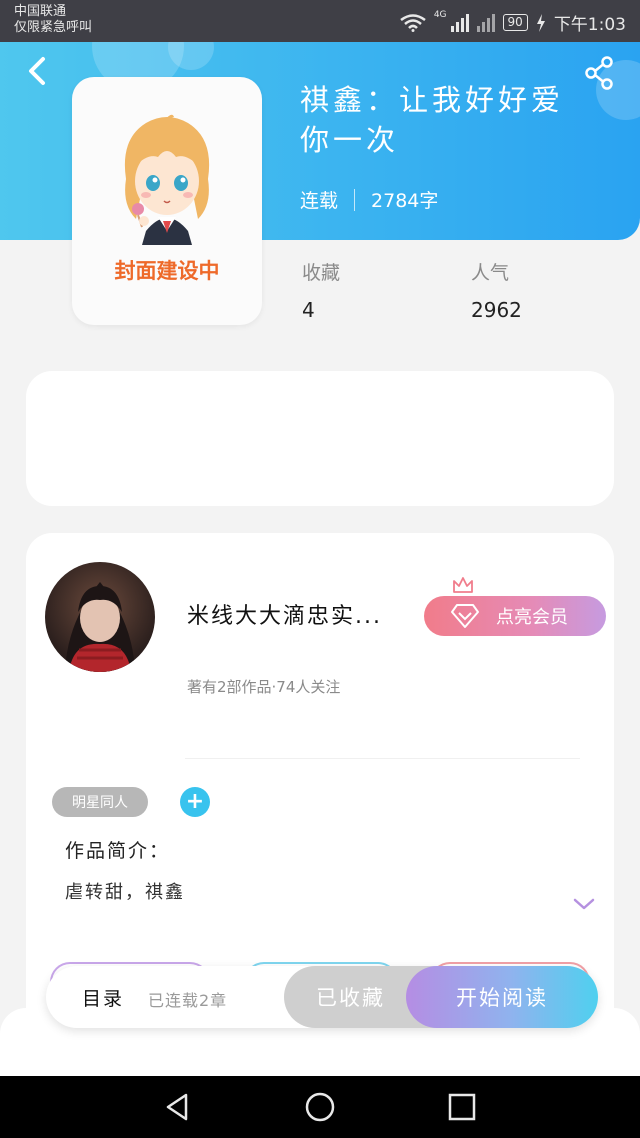  Describe the element at coordinates (264, 687) in the screenshot. I see `author-info: 著有2部作品·74人关注` at that location.